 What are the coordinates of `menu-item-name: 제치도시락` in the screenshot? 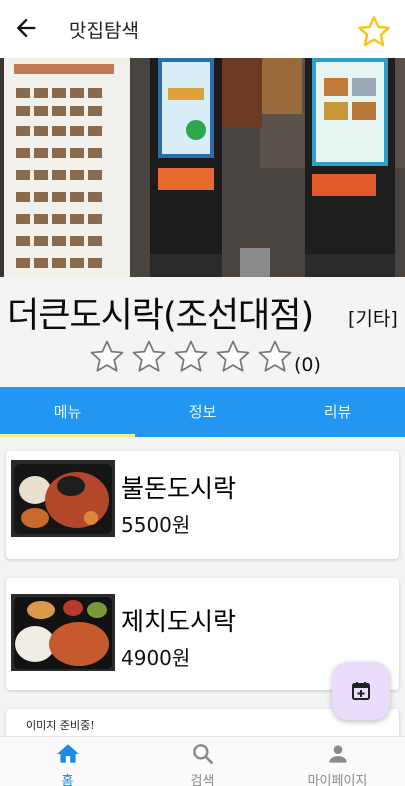 It's located at (179, 621).